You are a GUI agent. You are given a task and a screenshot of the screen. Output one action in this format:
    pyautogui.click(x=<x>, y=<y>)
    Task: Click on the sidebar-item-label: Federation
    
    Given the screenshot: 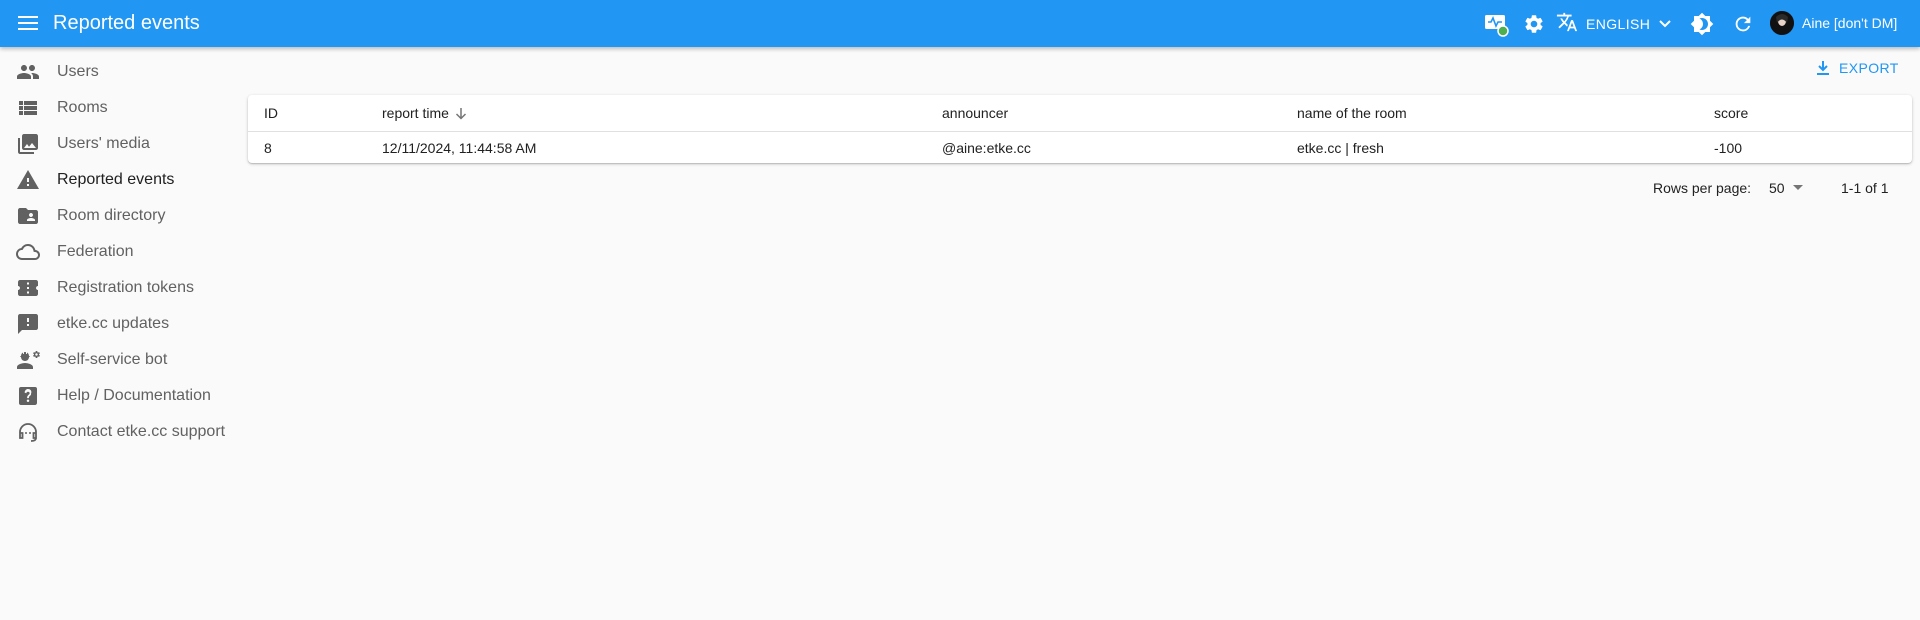 What is the action you would take?
    pyautogui.click(x=95, y=251)
    